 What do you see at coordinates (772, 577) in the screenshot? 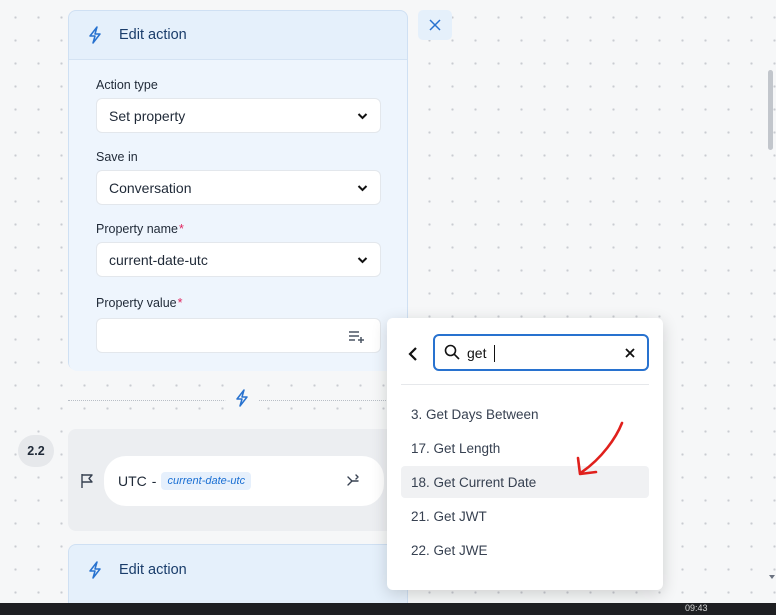
I see `scroll-down-icon` at bounding box center [772, 577].